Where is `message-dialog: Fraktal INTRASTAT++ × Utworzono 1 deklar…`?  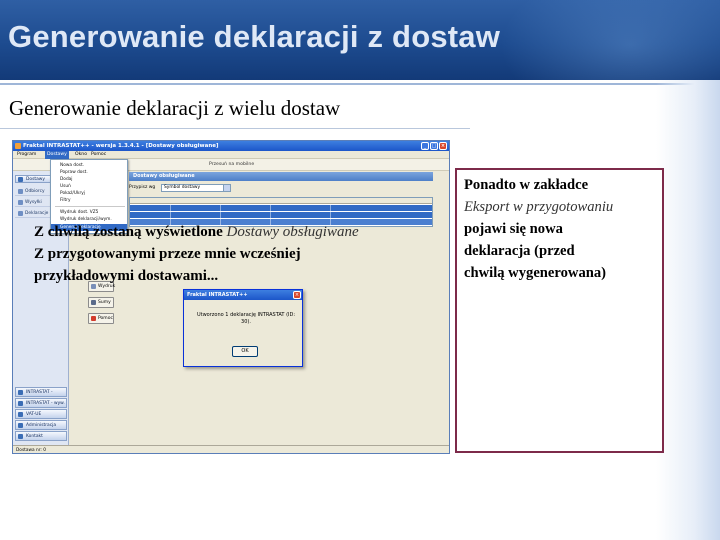
message-dialog: Fraktal INTRASTAT++ × Utworzono 1 deklar… is located at coordinates (243, 328).